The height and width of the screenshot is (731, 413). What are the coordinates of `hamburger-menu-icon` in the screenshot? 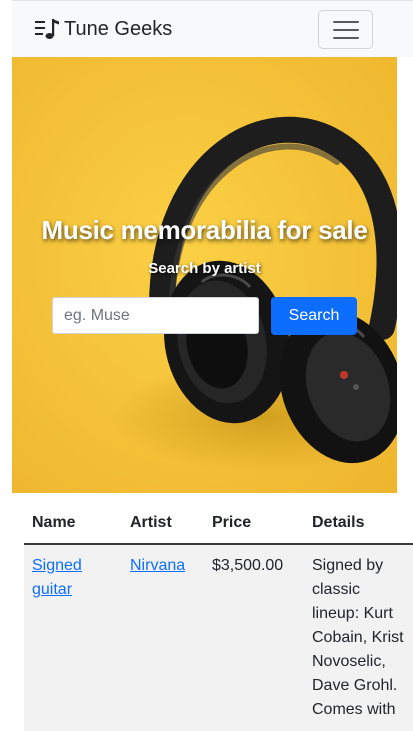 It's located at (345, 29).